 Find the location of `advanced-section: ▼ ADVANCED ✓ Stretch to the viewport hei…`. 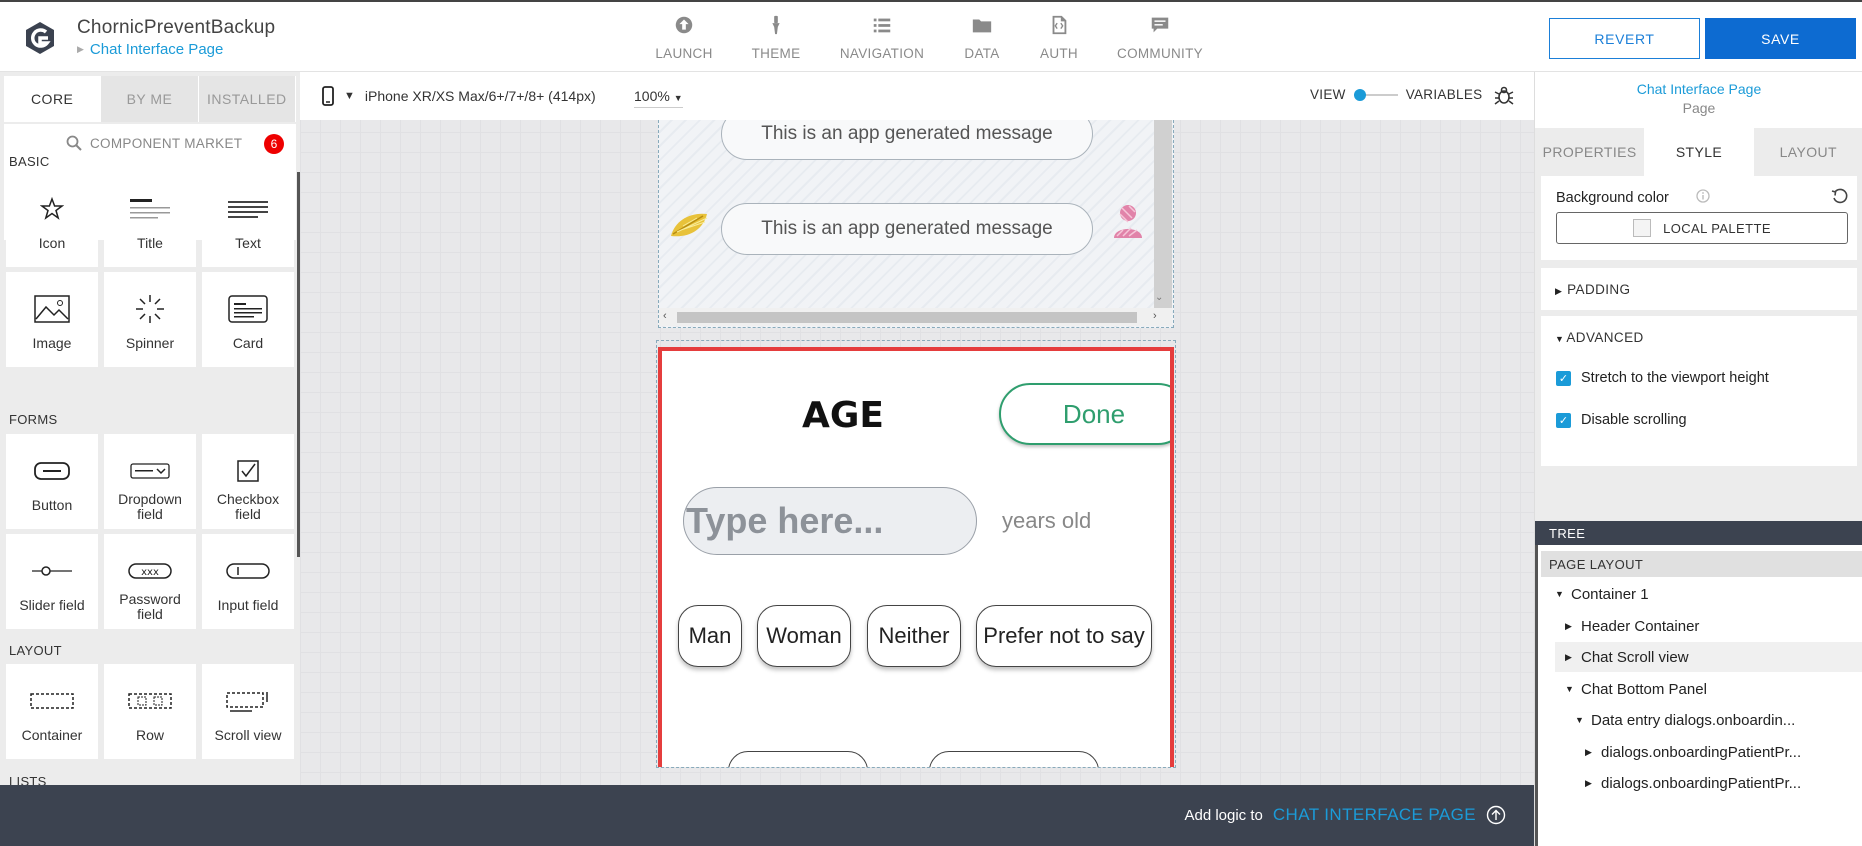

advanced-section: ▼ ADVANCED ✓ Stretch to the viewport hei… is located at coordinates (1699, 391).